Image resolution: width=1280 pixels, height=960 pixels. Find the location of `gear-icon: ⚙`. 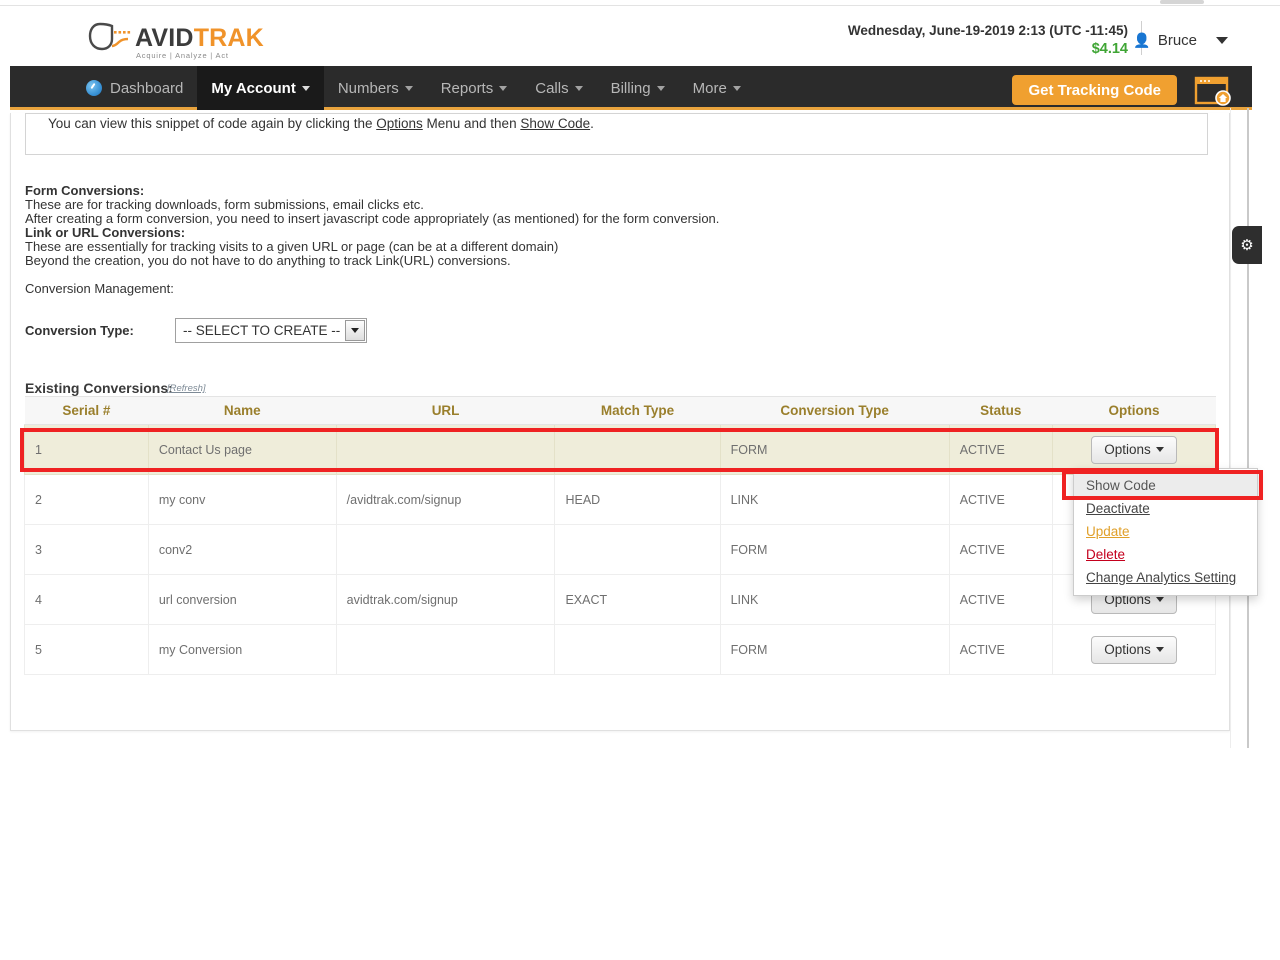

gear-icon: ⚙ is located at coordinates (1247, 245).